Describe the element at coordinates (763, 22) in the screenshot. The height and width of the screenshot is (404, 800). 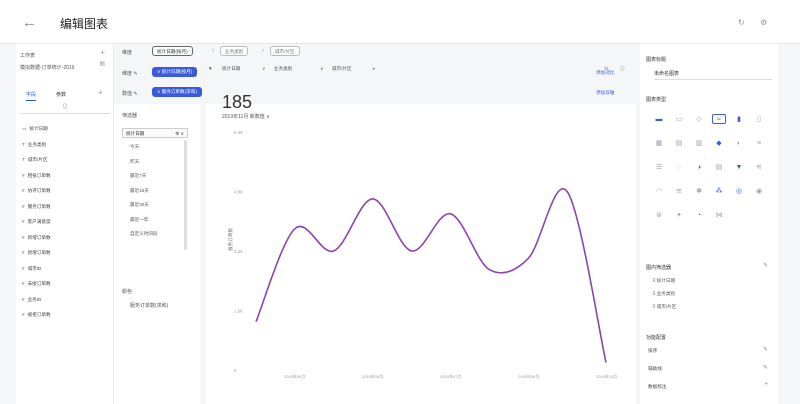
I see `settings-icon: ⚙` at that location.